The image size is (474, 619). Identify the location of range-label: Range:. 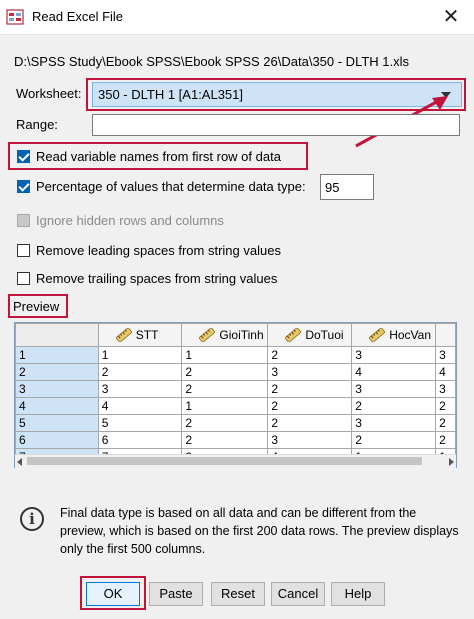
(37, 124).